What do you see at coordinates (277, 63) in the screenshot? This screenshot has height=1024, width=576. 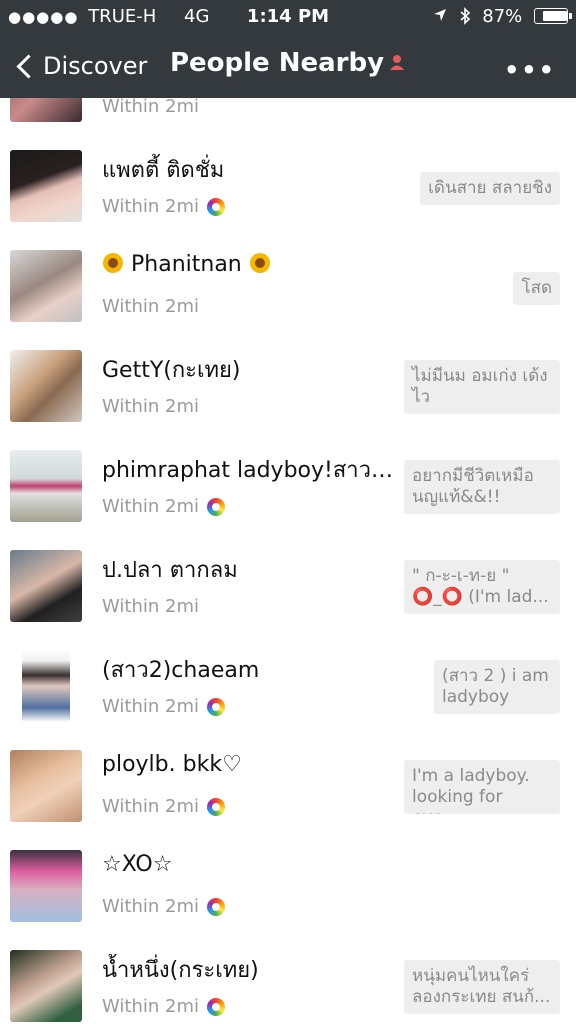 I see `page-title-text: People Nearby` at bounding box center [277, 63].